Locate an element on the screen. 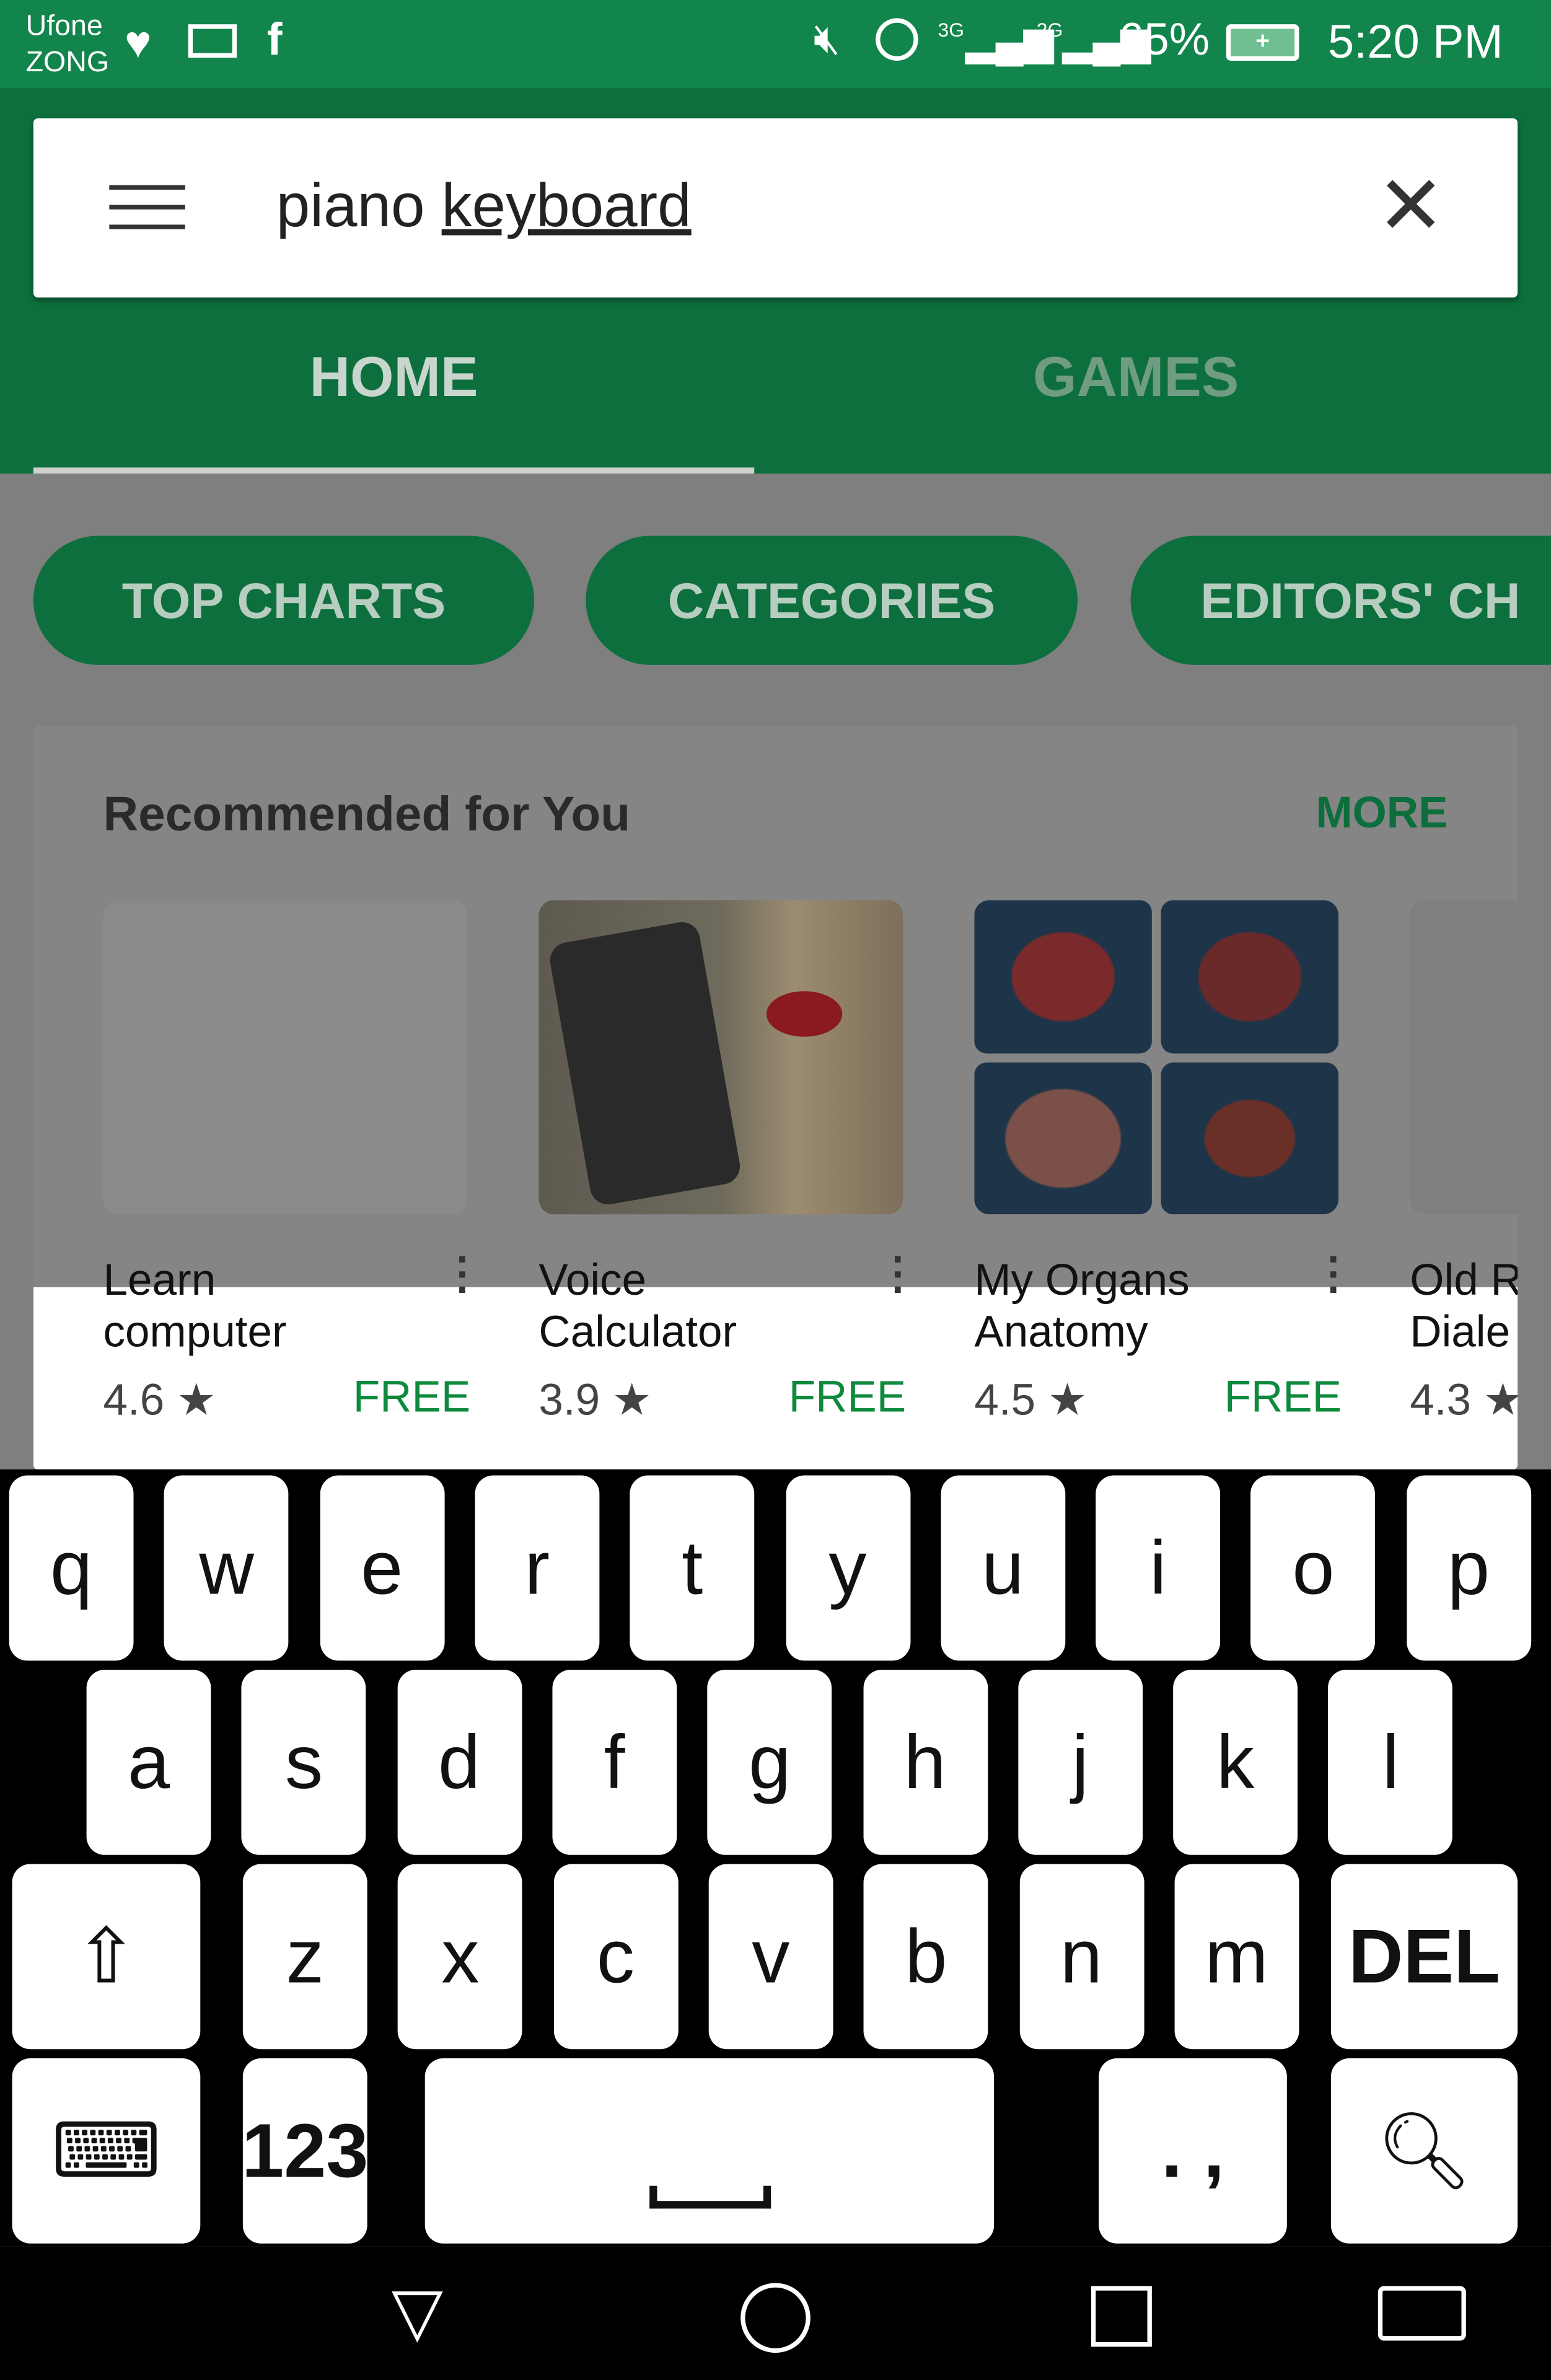 The height and width of the screenshot is (2380, 1551). navigation-bar: ▽ is located at coordinates (775, 2313).